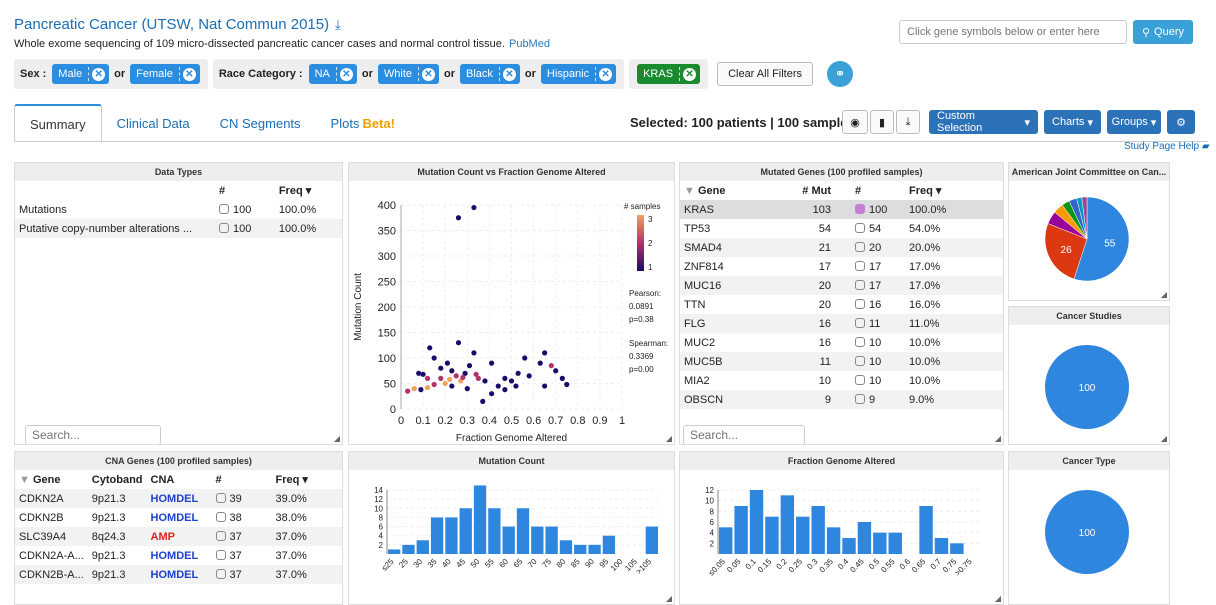 This screenshot has width=1216, height=605. I want to click on gene-name: SLC39A4, so click(51, 536).